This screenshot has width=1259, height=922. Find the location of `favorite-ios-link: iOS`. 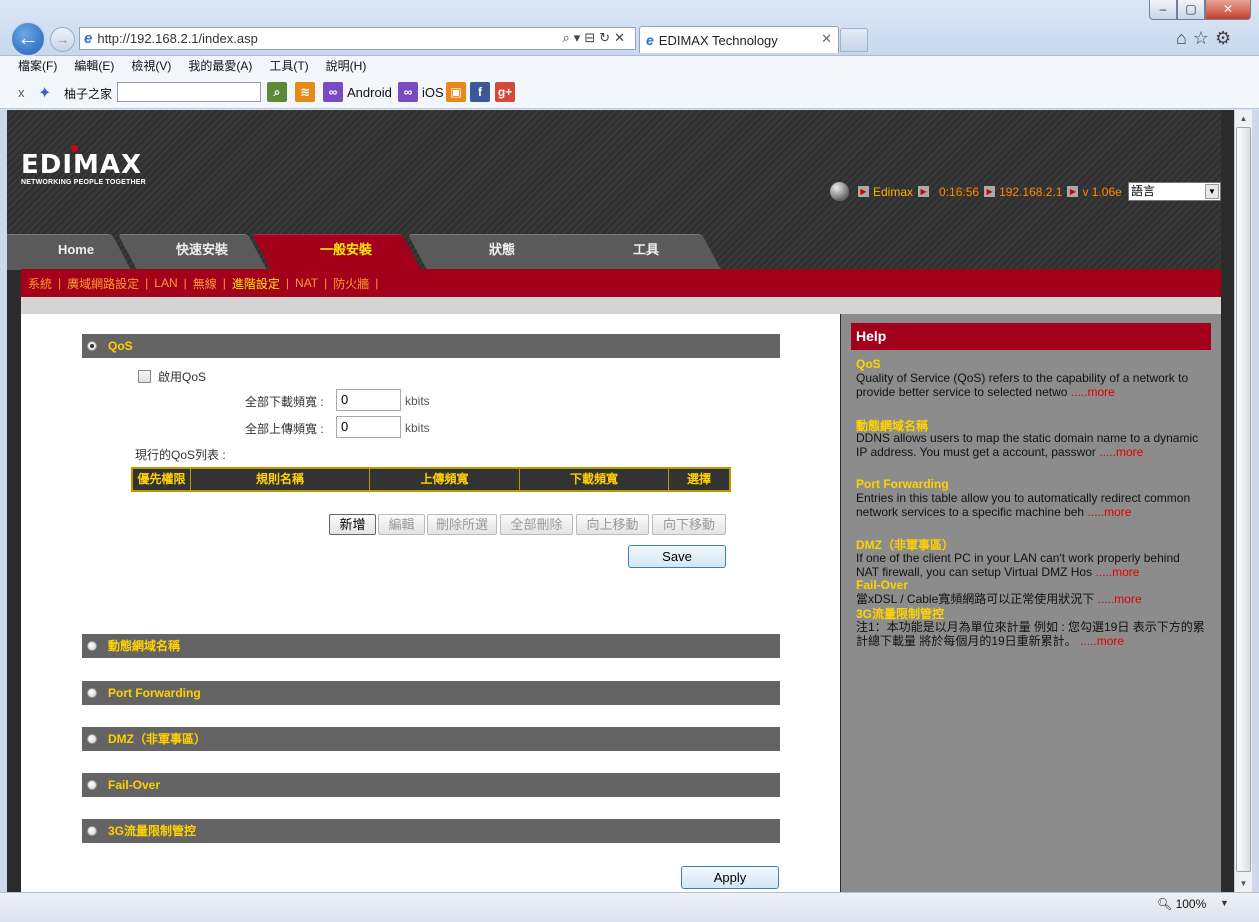

favorite-ios-link: iOS is located at coordinates (433, 92).